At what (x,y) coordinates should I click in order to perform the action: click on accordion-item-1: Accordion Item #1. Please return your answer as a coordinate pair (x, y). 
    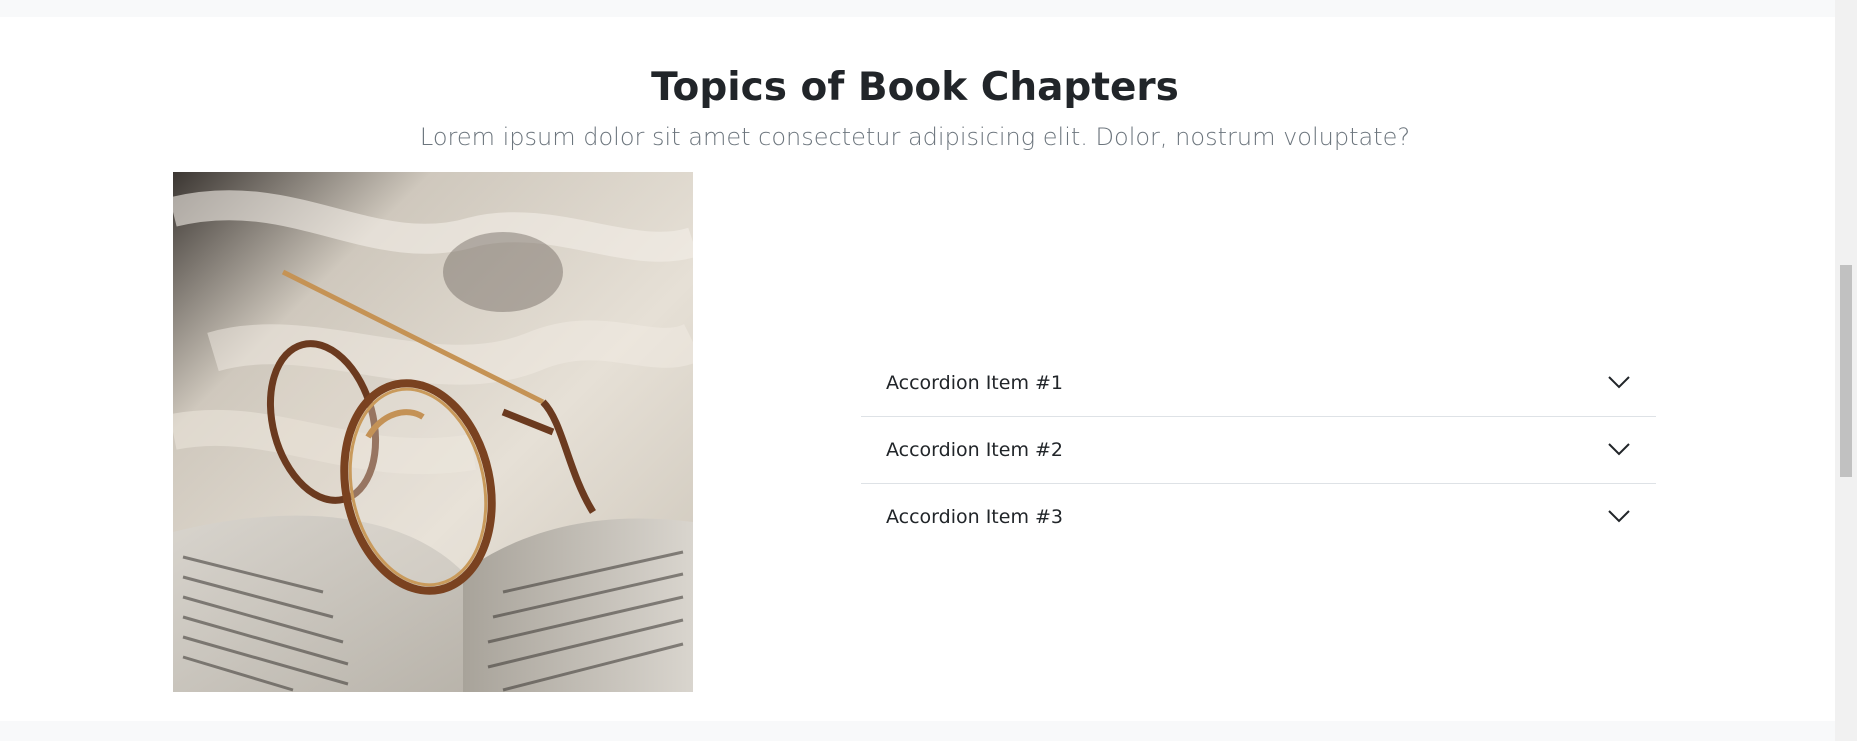
    Looking at the image, I should click on (1258, 383).